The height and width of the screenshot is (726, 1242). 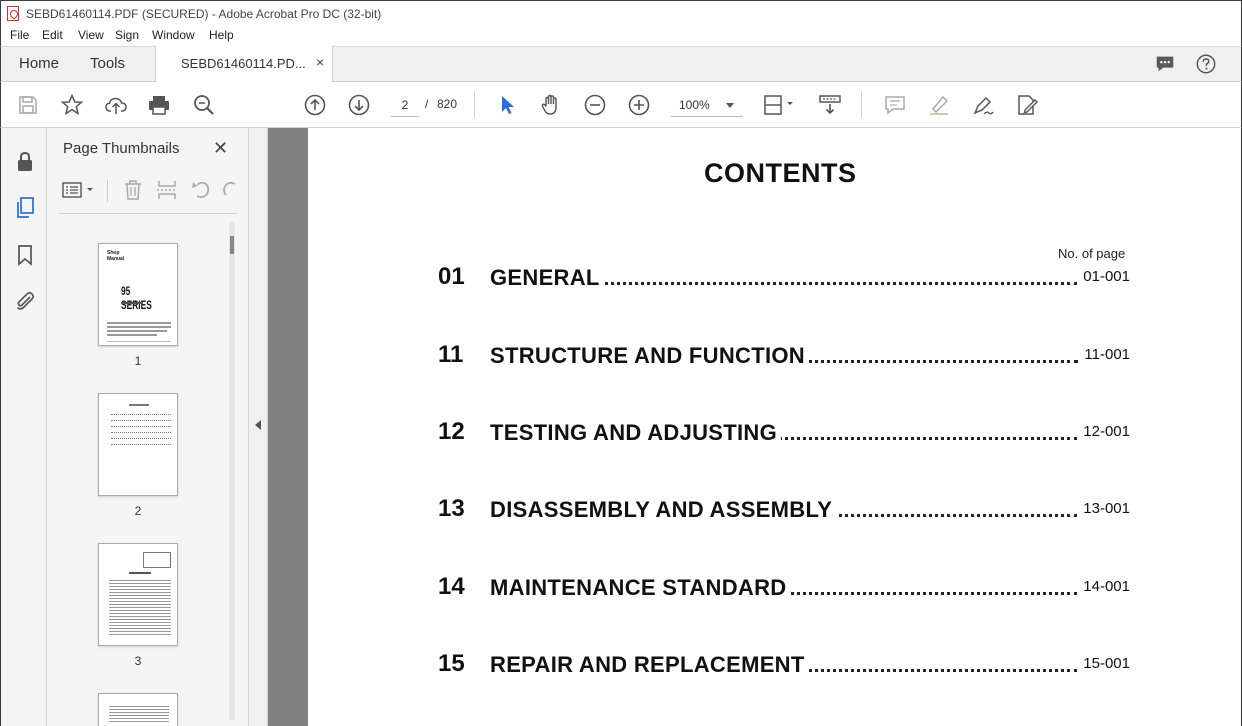 What do you see at coordinates (788, 433) in the screenshot?
I see `toc-entry: 12 TESTING AND ADJUSTING 12-001` at bounding box center [788, 433].